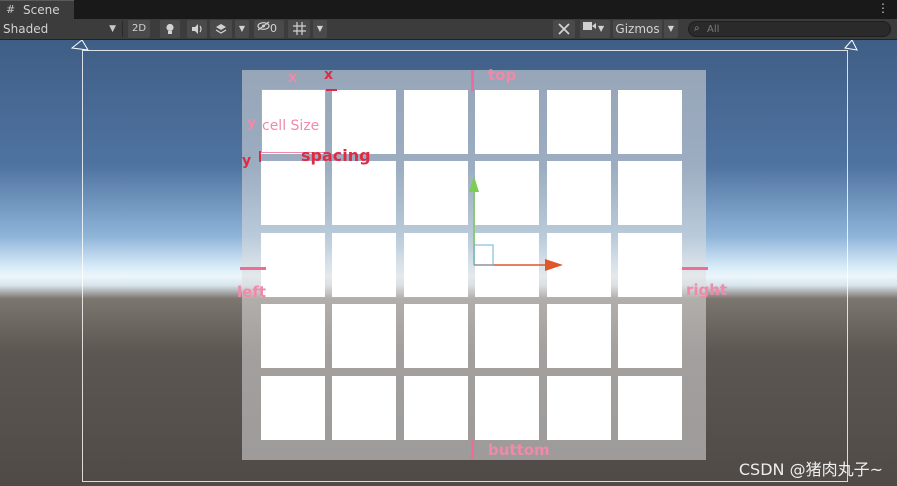 This screenshot has height=486, width=897. What do you see at coordinates (60, 29) in the screenshot?
I see `shading-mode-dropdown: Shaded ▼` at bounding box center [60, 29].